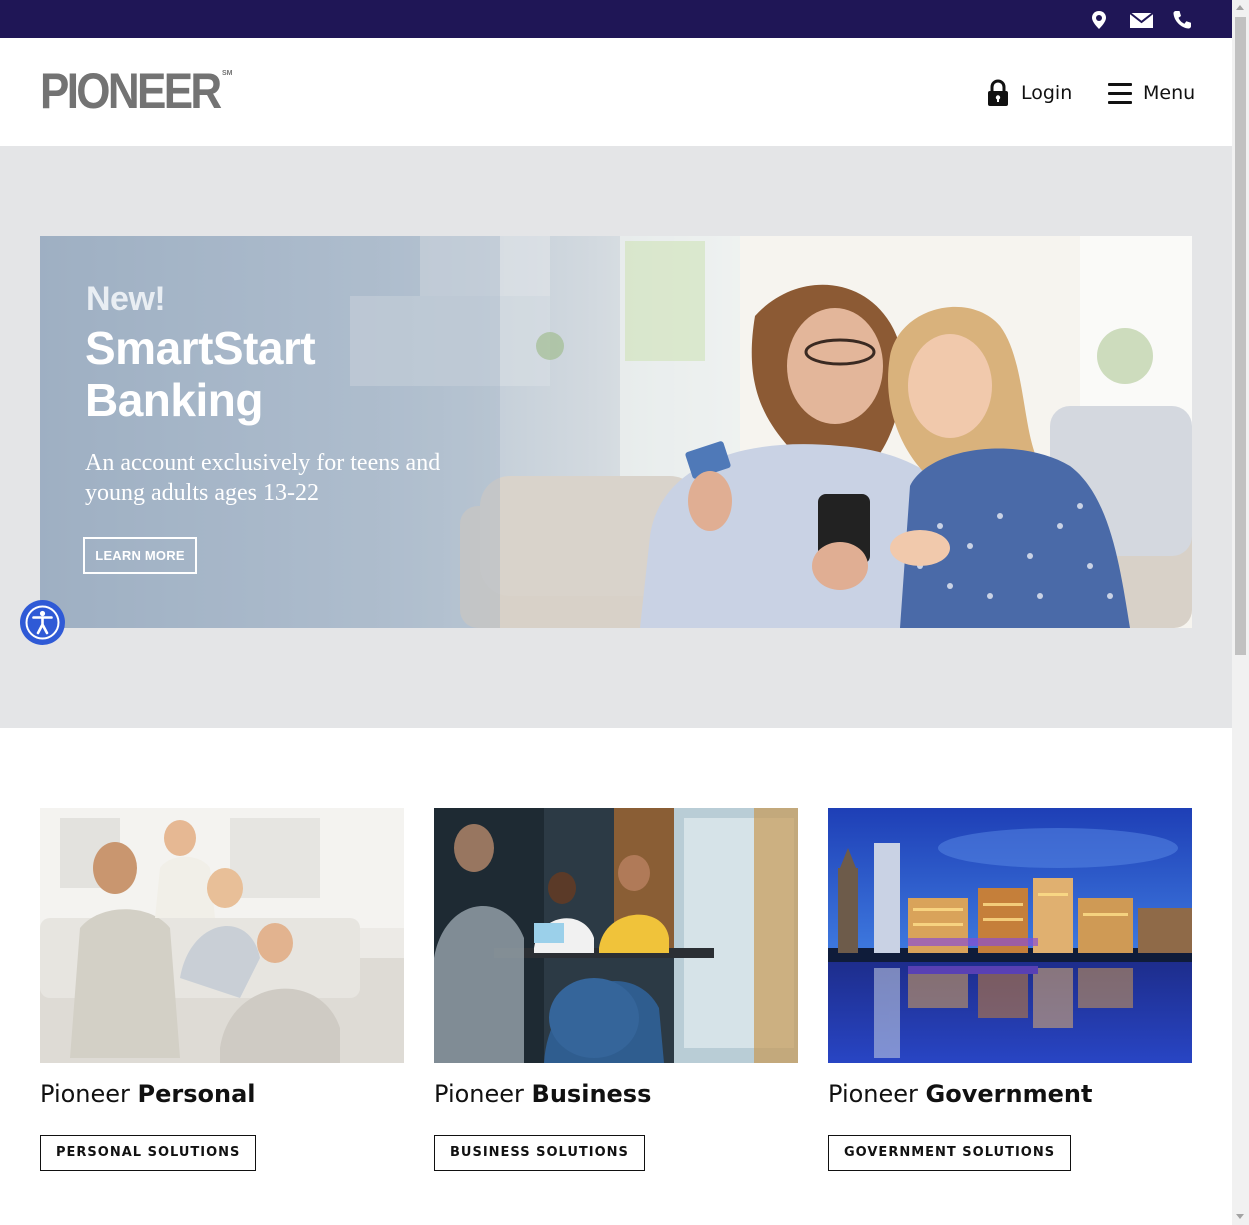  I want to click on card-image-government, so click(1010, 935).